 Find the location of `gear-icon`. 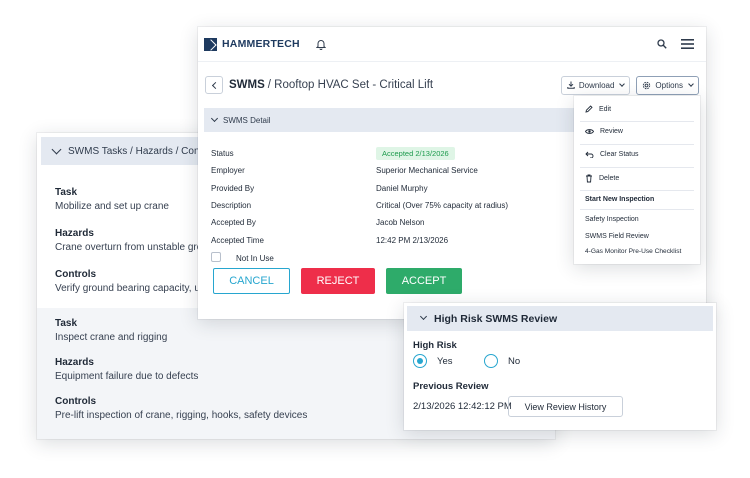

gear-icon is located at coordinates (647, 85).